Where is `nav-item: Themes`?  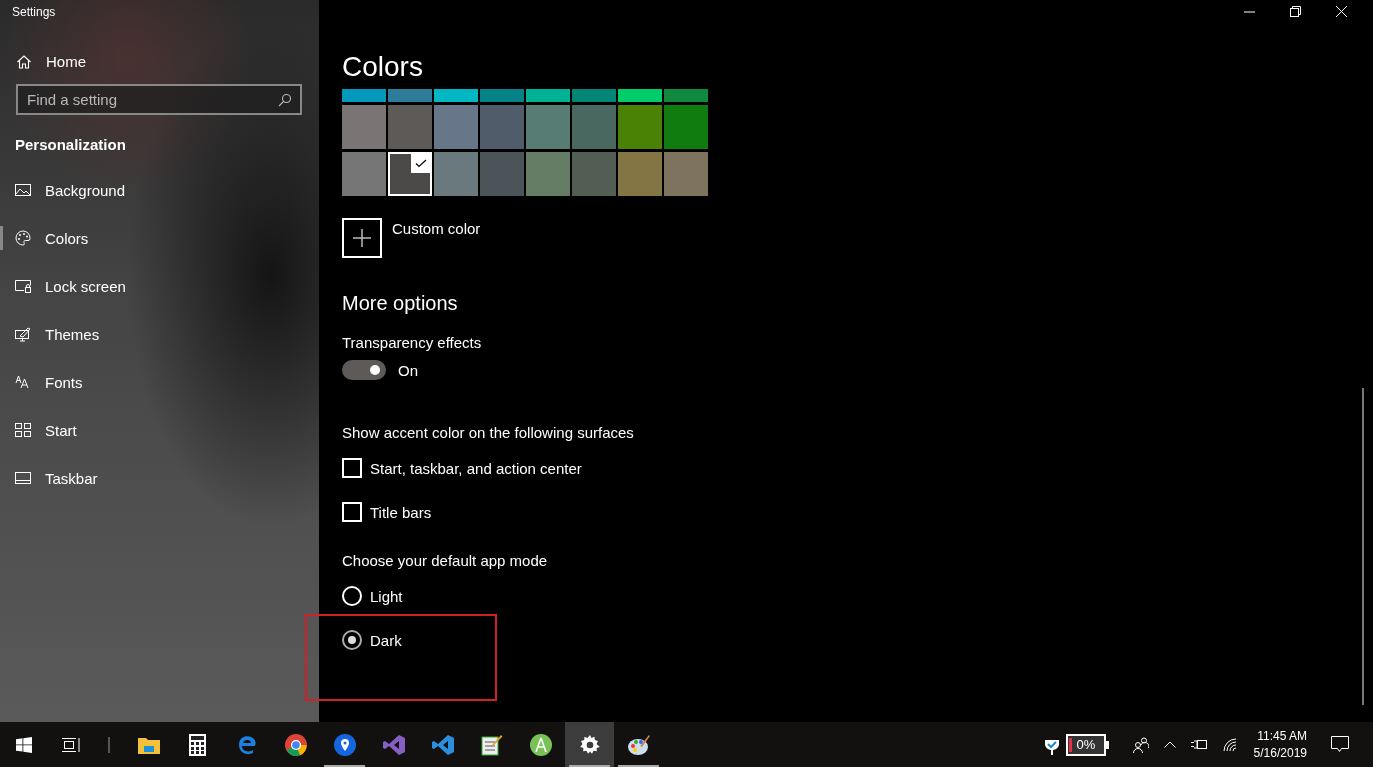
nav-item: Themes is located at coordinates (159, 334).